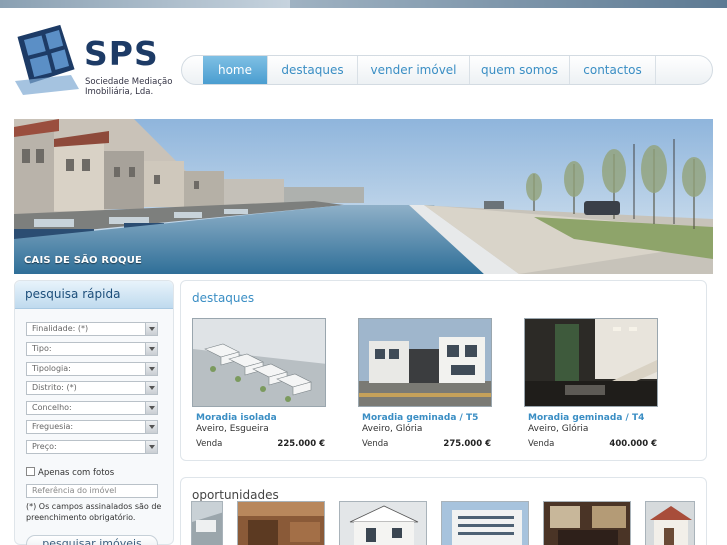 This screenshot has height=545, width=727. What do you see at coordinates (47, 59) in the screenshot?
I see `logo-mark-icon` at bounding box center [47, 59].